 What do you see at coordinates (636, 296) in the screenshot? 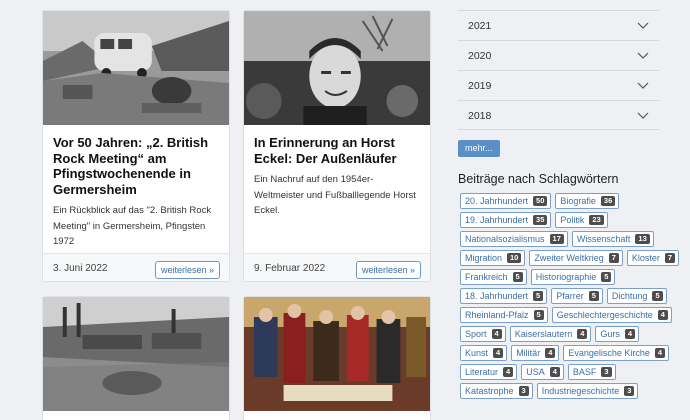
I see `tag-link: Dichtung 5` at bounding box center [636, 296].